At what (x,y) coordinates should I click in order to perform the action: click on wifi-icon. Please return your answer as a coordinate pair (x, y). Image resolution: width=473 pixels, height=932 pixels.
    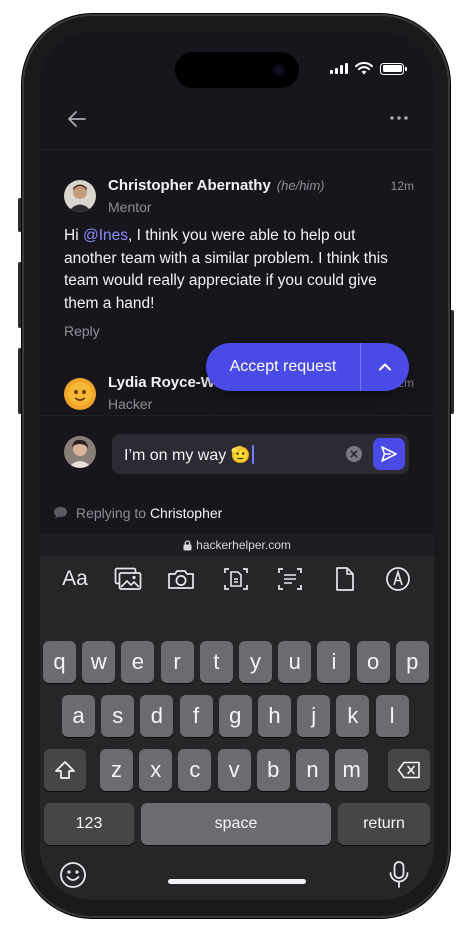
    Looking at the image, I should click on (364, 68).